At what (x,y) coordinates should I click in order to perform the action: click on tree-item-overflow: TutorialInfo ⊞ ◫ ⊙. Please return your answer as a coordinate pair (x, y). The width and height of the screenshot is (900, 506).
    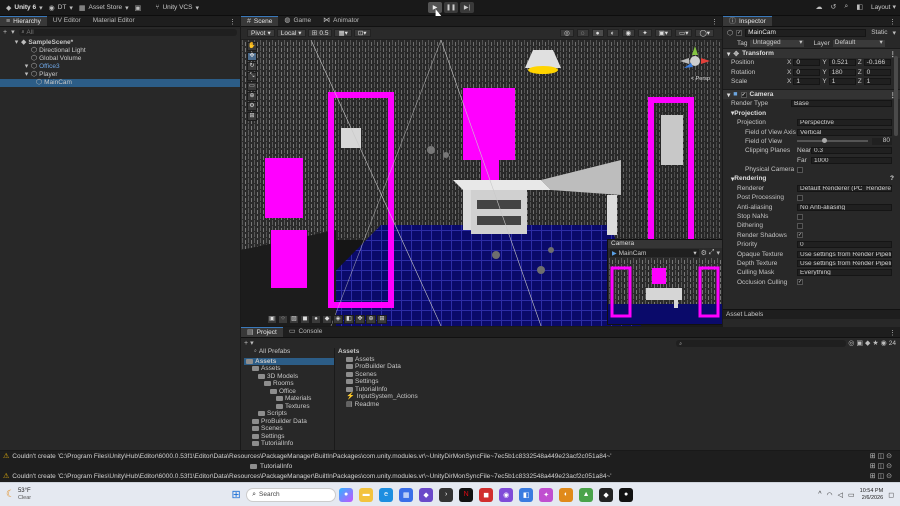
    Looking at the image, I should click on (450, 466).